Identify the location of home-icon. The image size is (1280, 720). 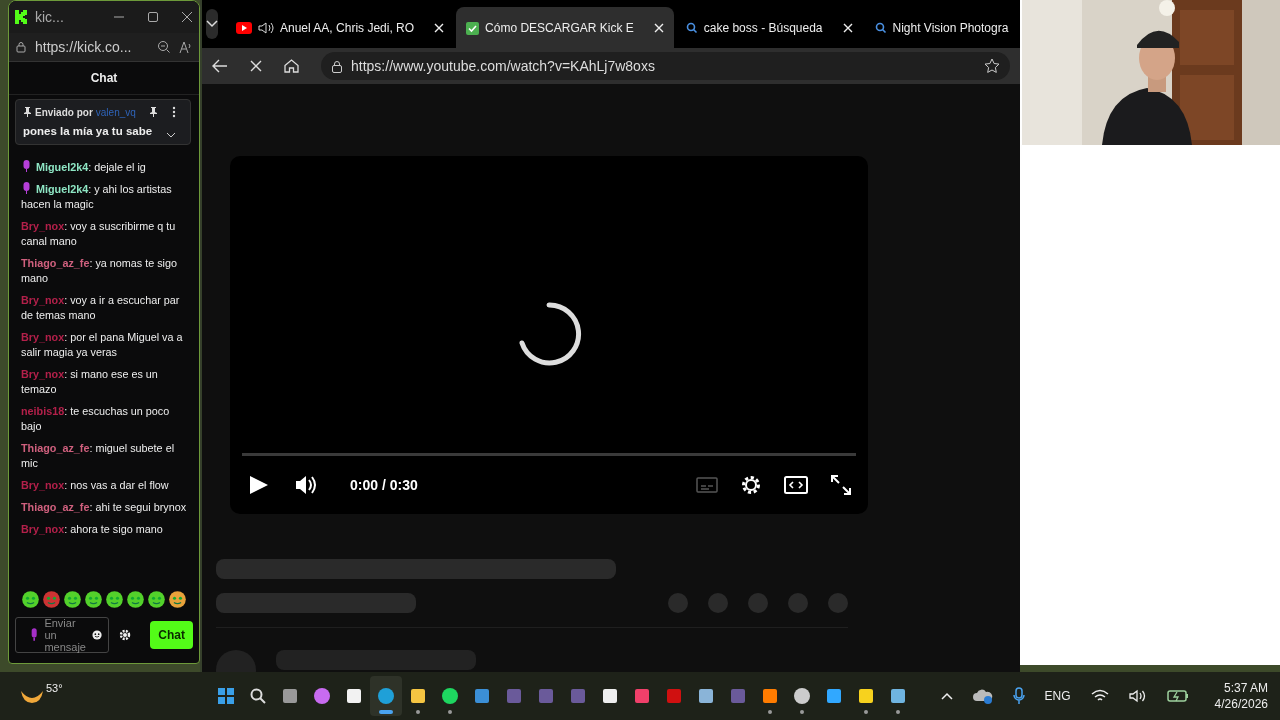
(291, 66).